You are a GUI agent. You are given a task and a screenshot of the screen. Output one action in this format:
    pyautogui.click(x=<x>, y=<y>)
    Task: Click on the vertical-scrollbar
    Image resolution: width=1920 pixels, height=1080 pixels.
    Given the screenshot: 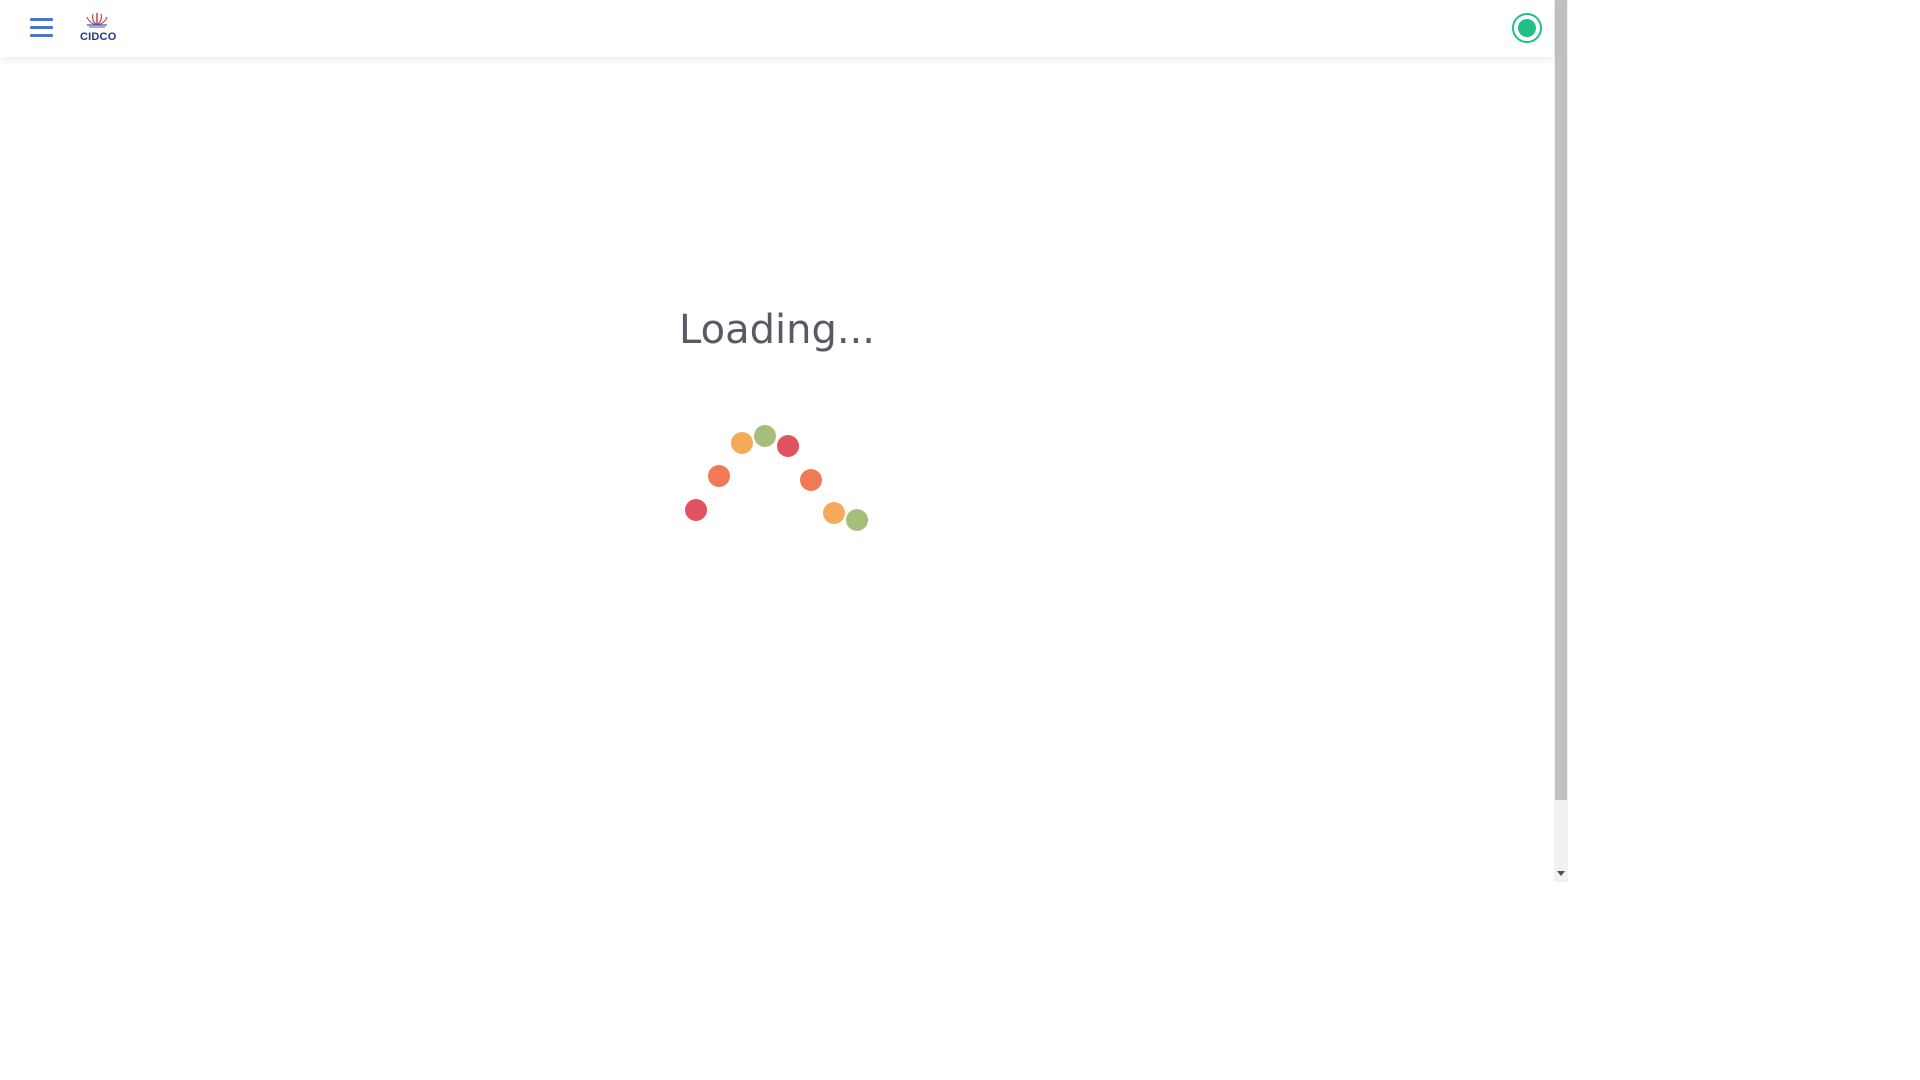 What is the action you would take?
    pyautogui.click(x=1561, y=441)
    